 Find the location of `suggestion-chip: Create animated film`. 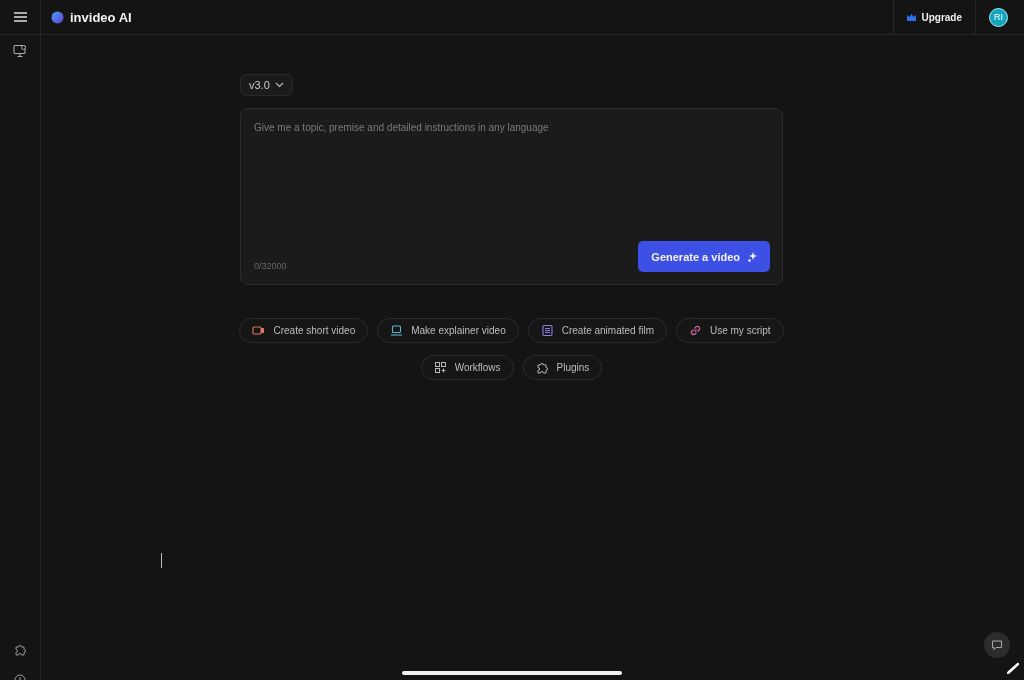

suggestion-chip: Create animated film is located at coordinates (597, 330).